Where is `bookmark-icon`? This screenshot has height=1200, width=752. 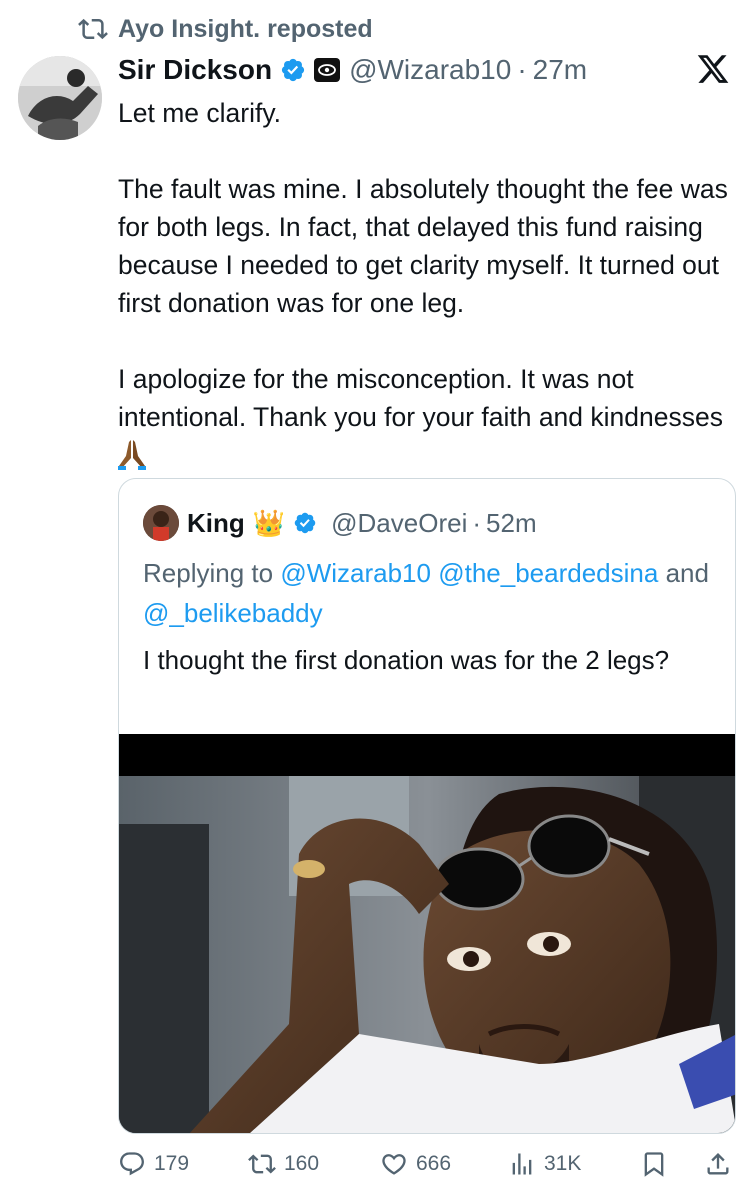
bookmark-icon is located at coordinates (654, 1164).